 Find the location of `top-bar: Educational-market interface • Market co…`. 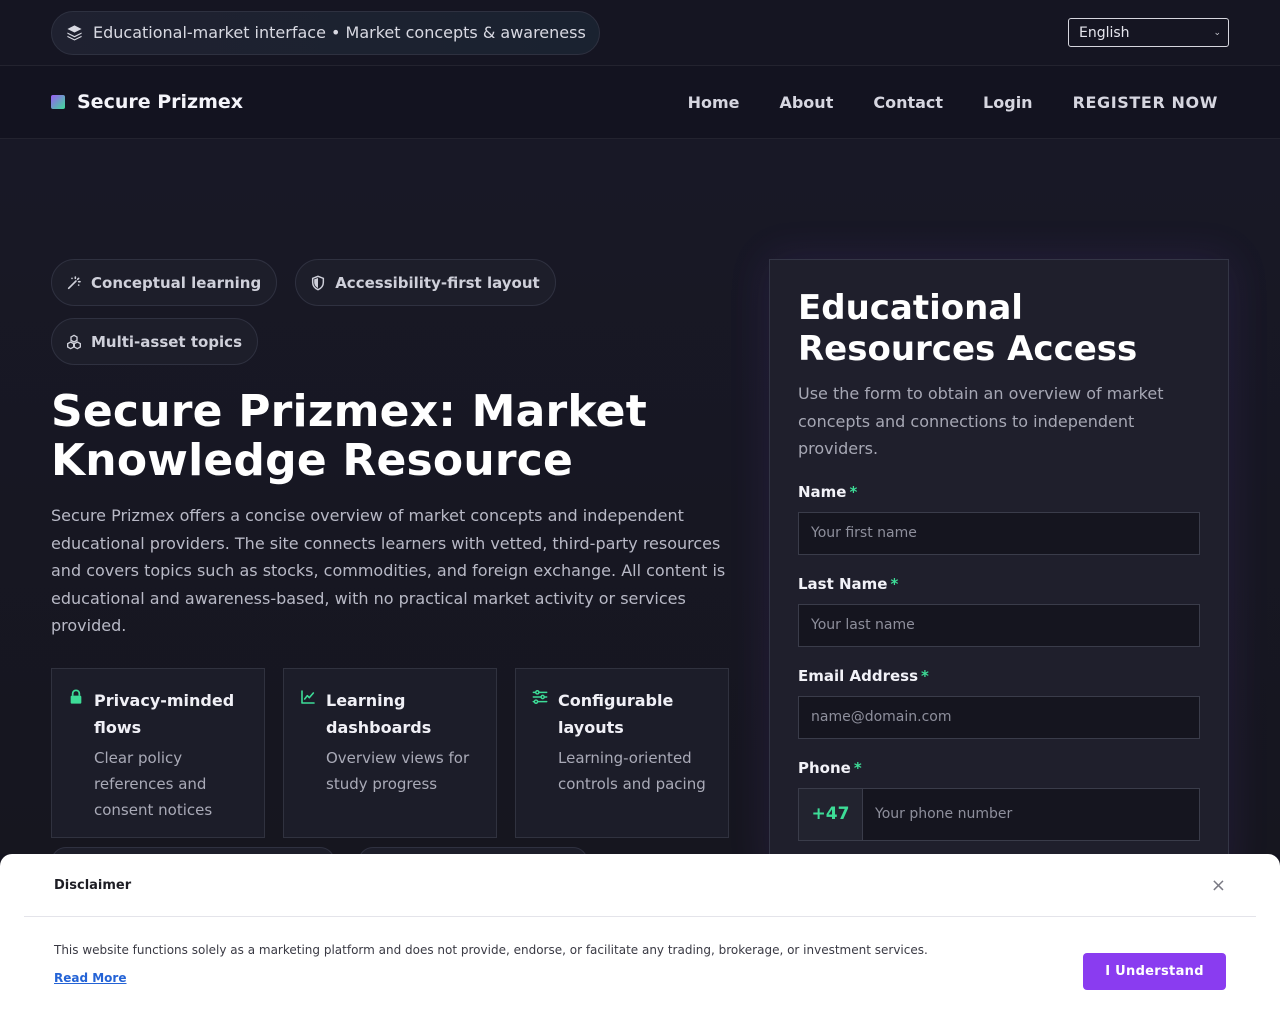

top-bar: Educational-market interface • Market co… is located at coordinates (640, 33).